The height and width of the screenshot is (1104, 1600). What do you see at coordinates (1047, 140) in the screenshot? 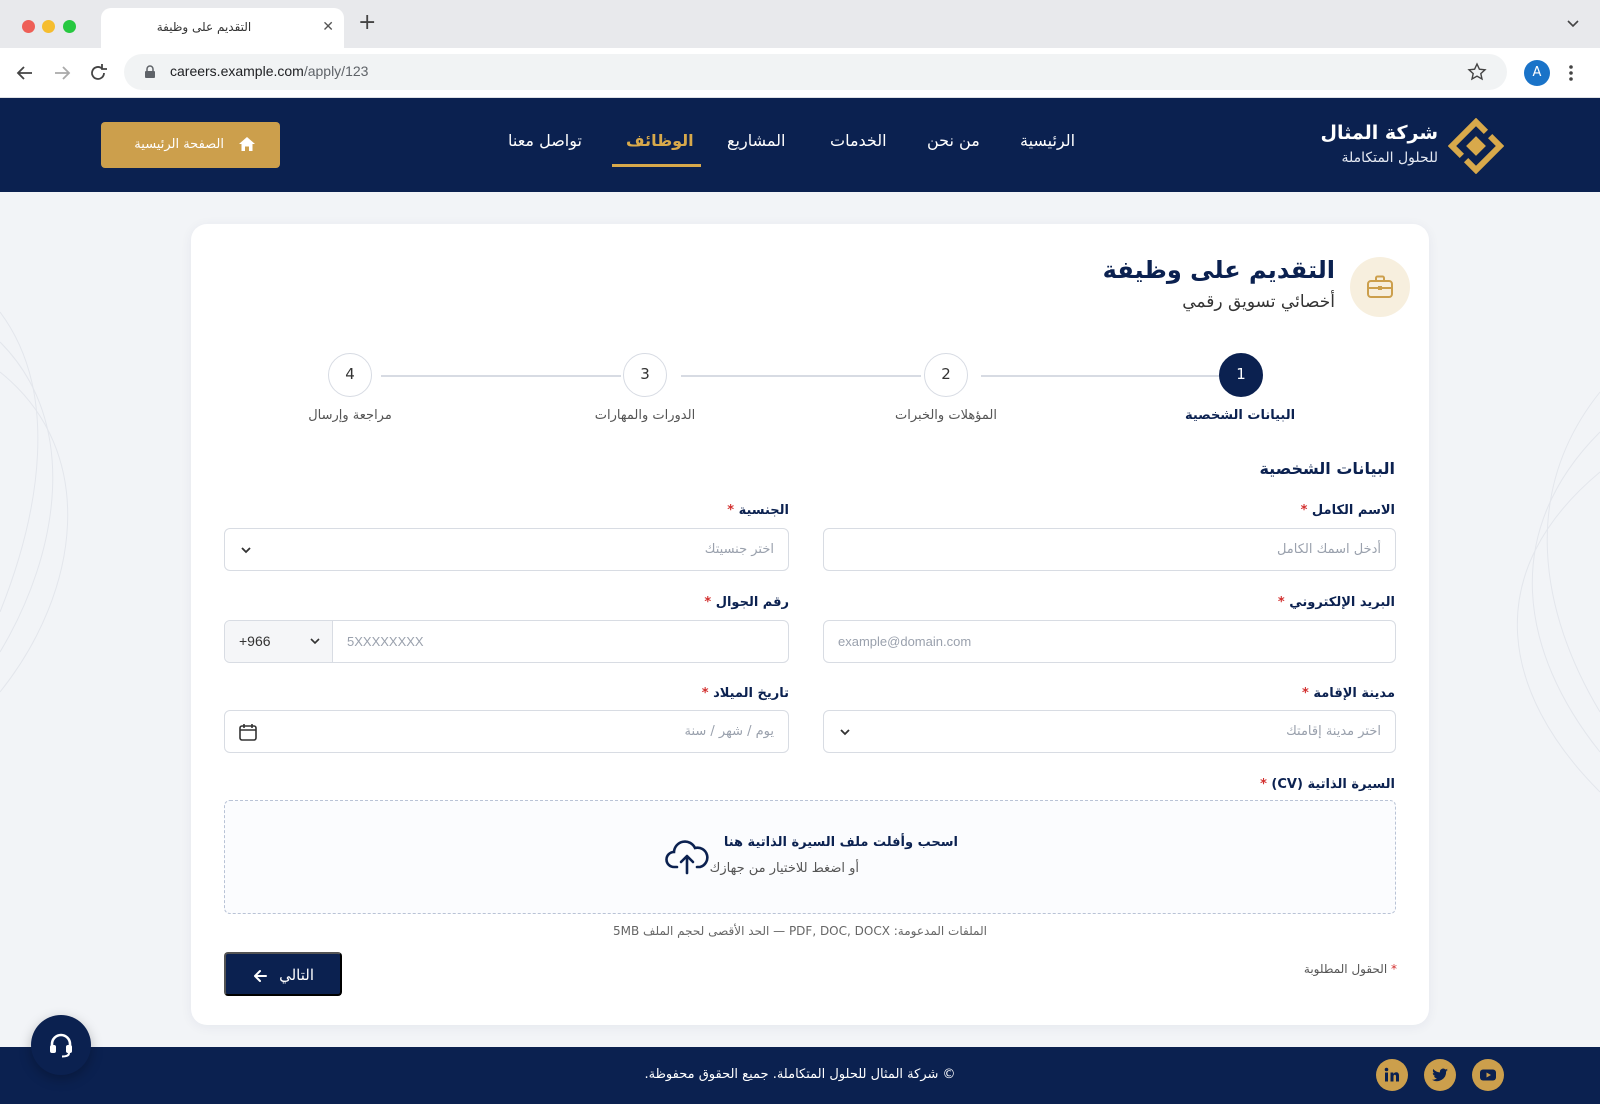
I see `nav-item-home: الرئيسية` at bounding box center [1047, 140].